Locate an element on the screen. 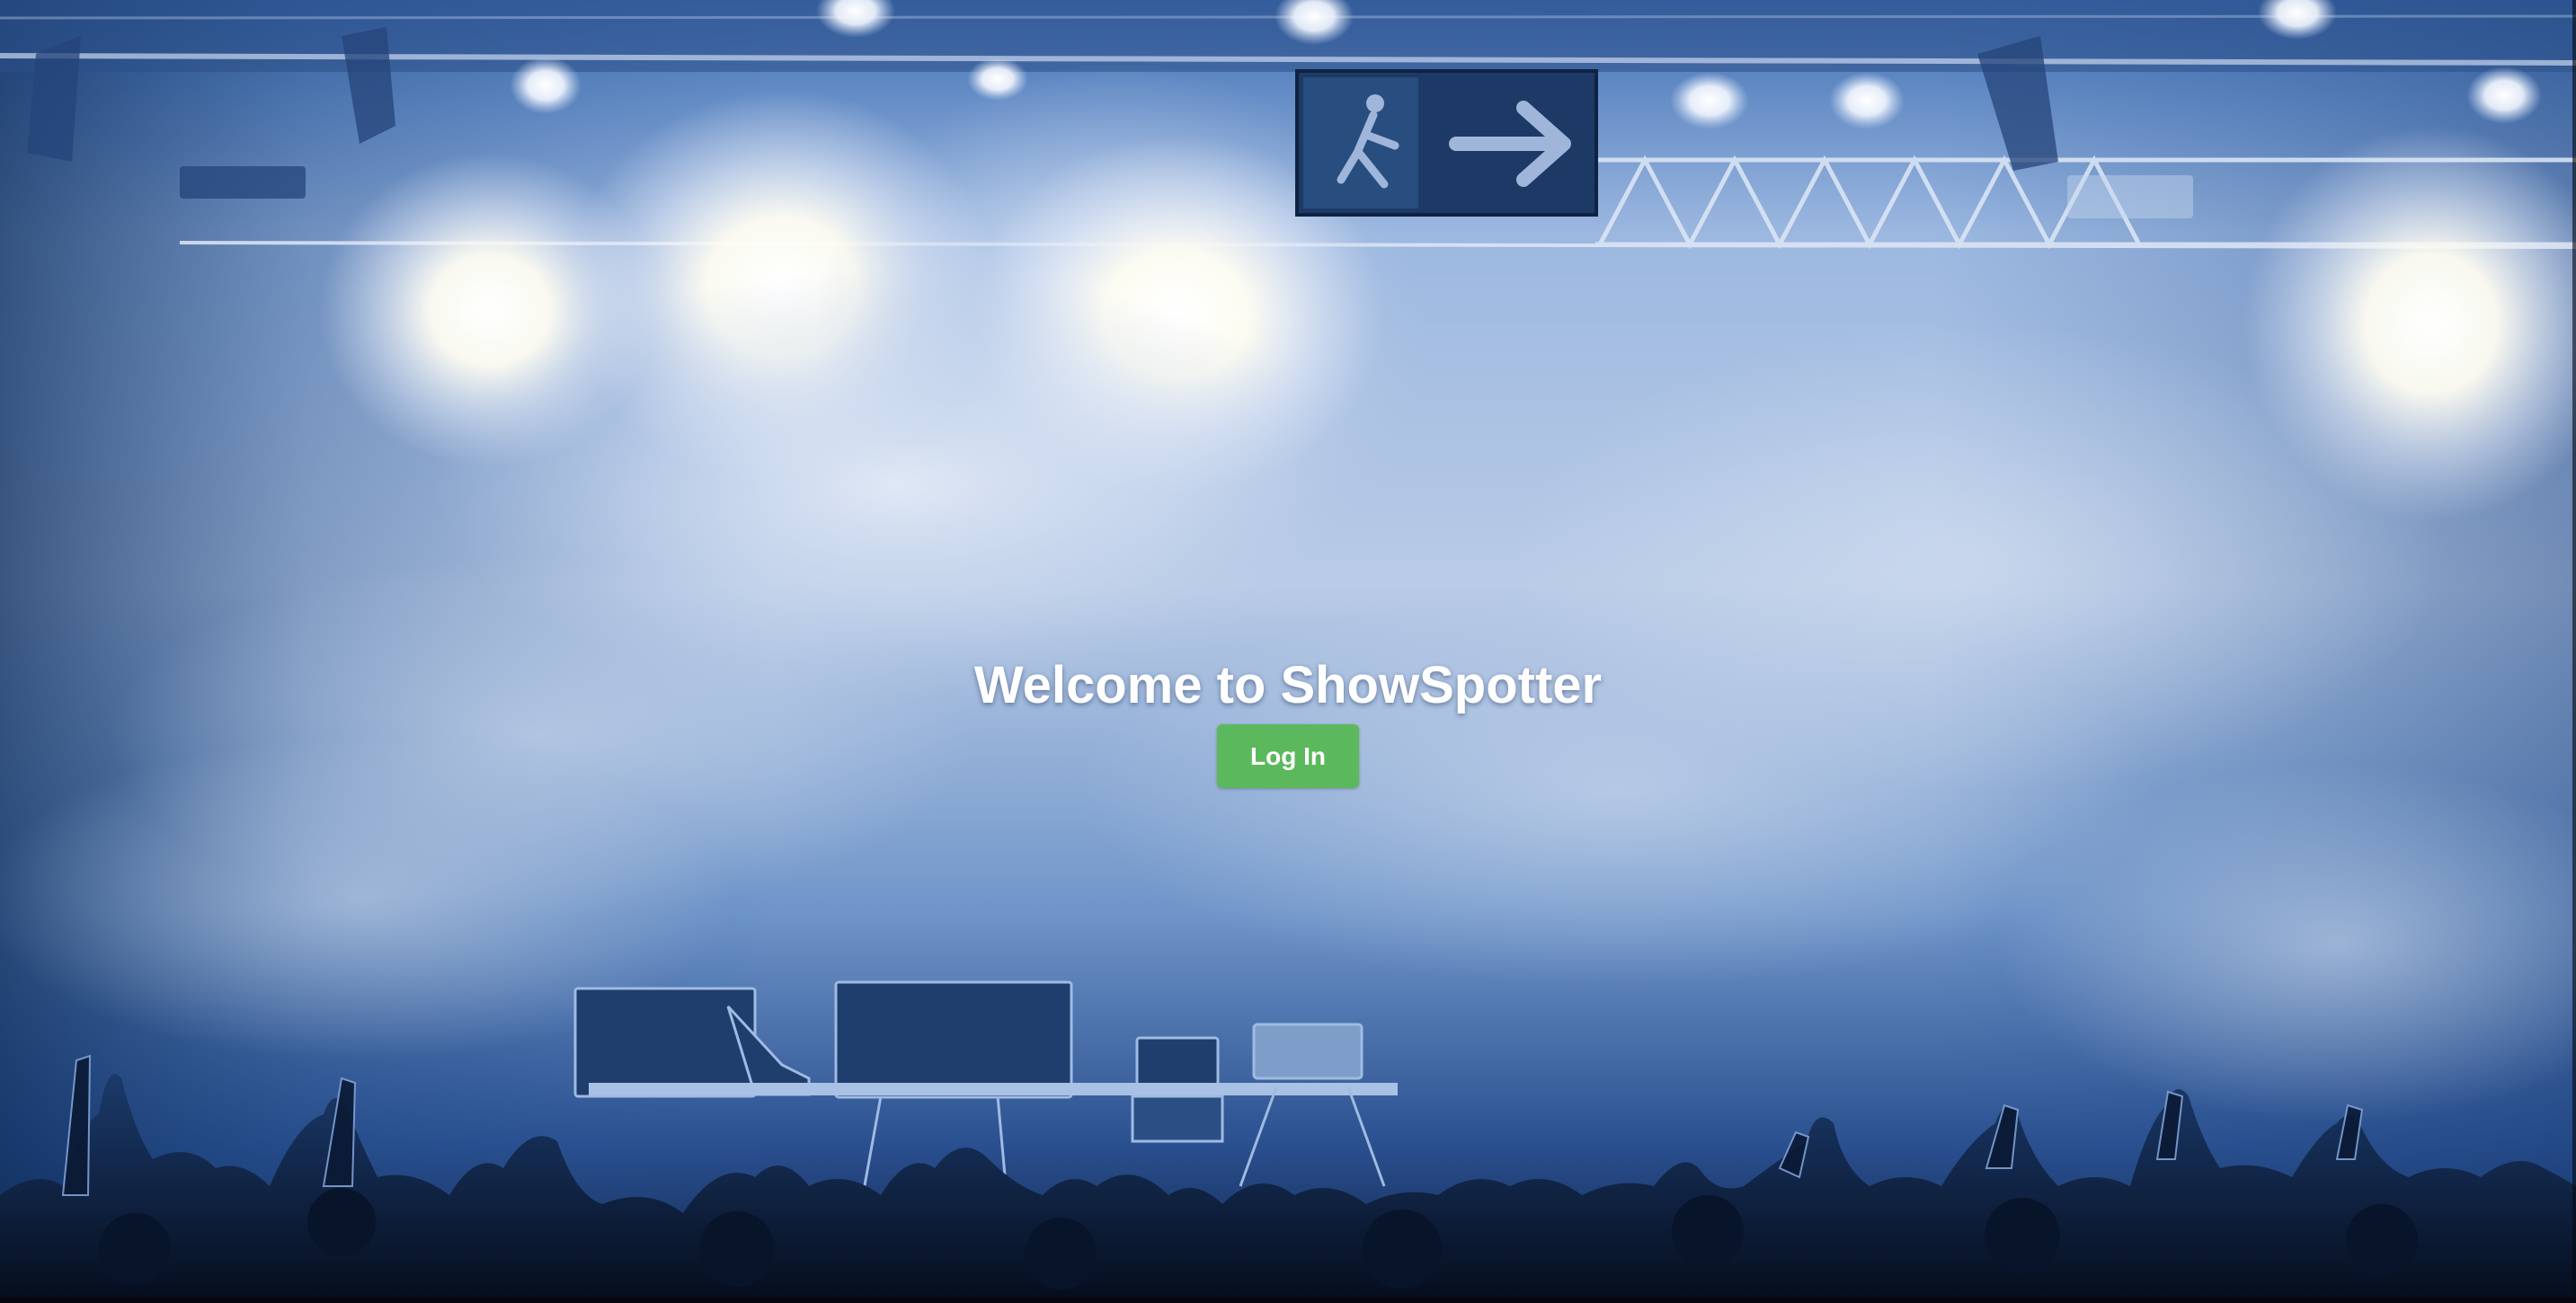  hero-section: Welcome to ShowSpotter Log In is located at coordinates (1288, 722).